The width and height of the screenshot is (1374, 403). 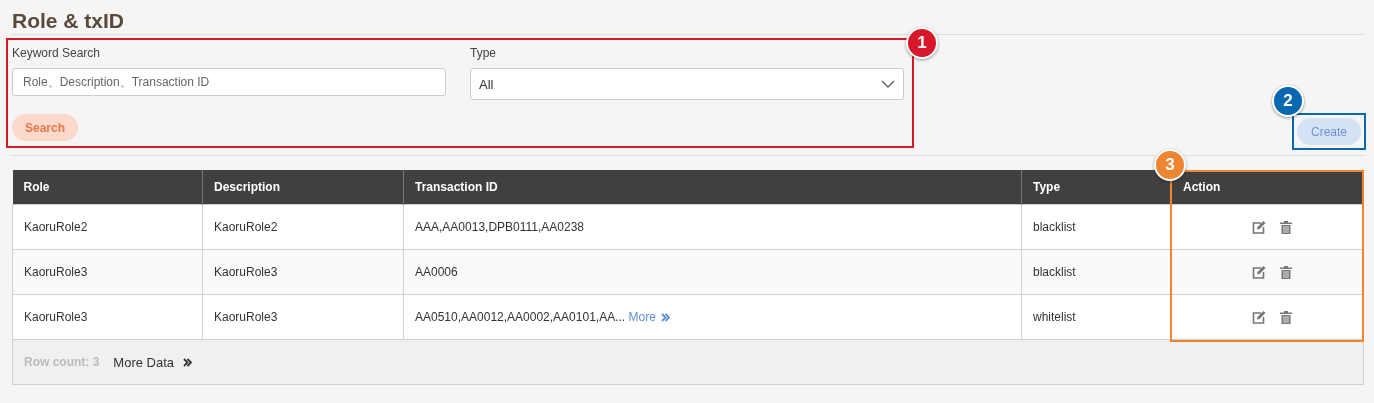 I want to click on column-header: Description, so click(x=303, y=187).